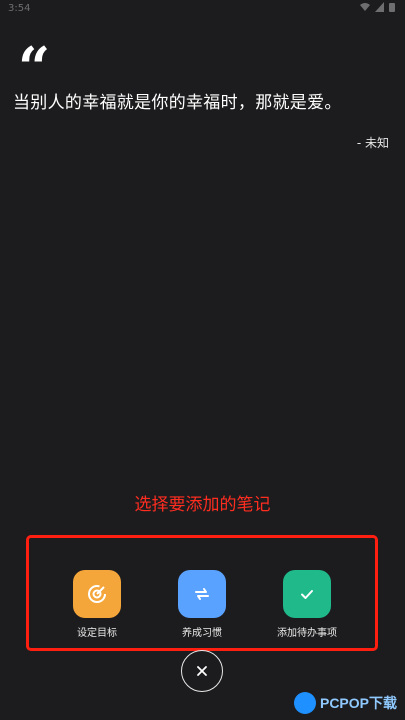 This screenshot has height=720, width=405. What do you see at coordinates (392, 7) in the screenshot?
I see `battery-icon` at bounding box center [392, 7].